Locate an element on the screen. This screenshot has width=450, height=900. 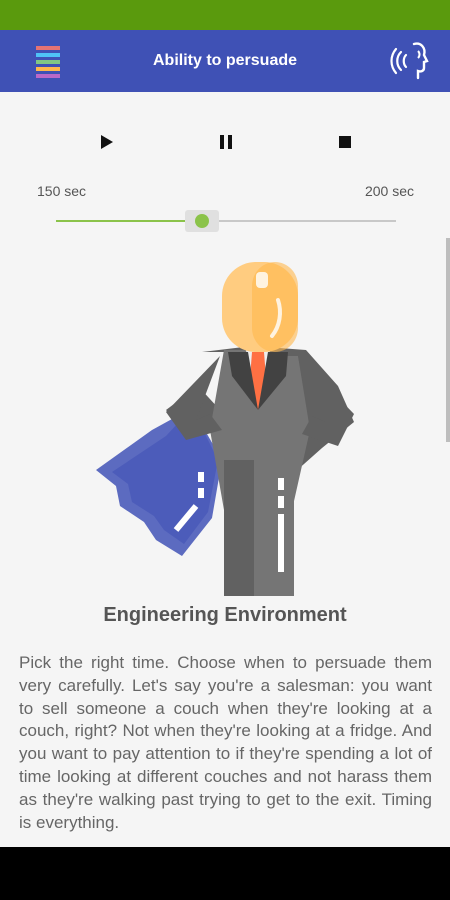
time-end-label: 200 sec is located at coordinates (389, 191).